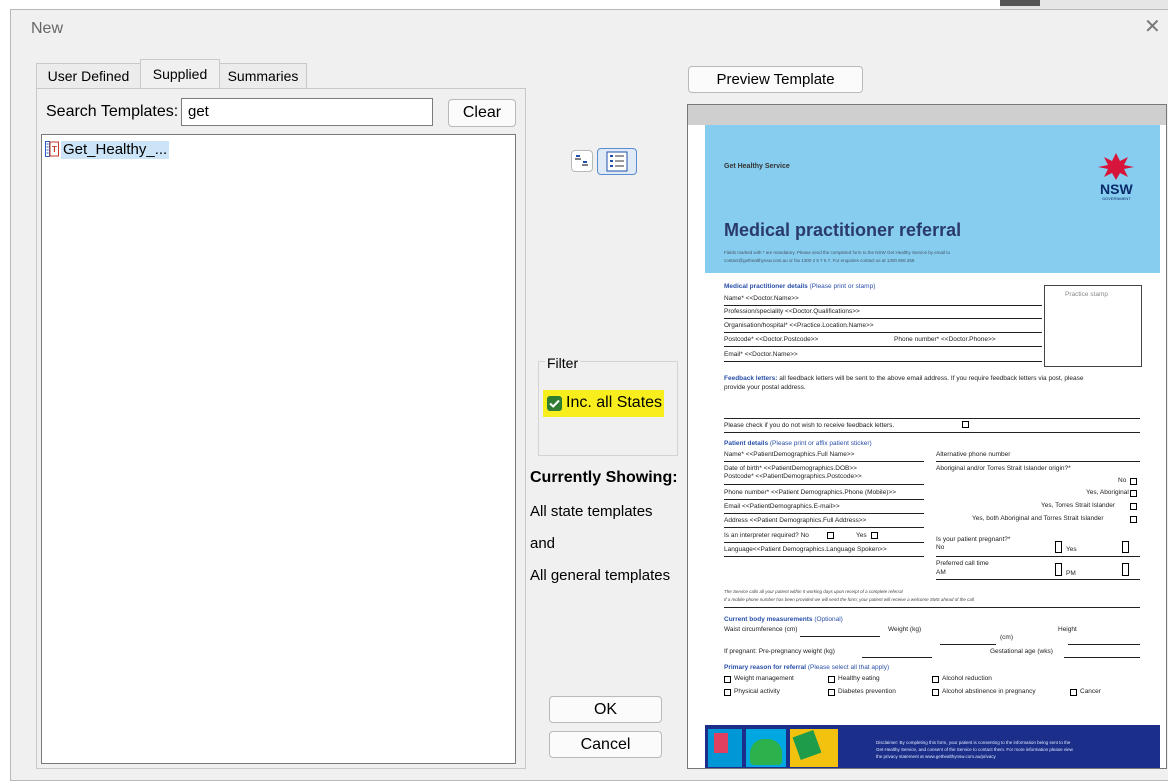  I want to click on reason-alcohol-box, so click(935, 679).